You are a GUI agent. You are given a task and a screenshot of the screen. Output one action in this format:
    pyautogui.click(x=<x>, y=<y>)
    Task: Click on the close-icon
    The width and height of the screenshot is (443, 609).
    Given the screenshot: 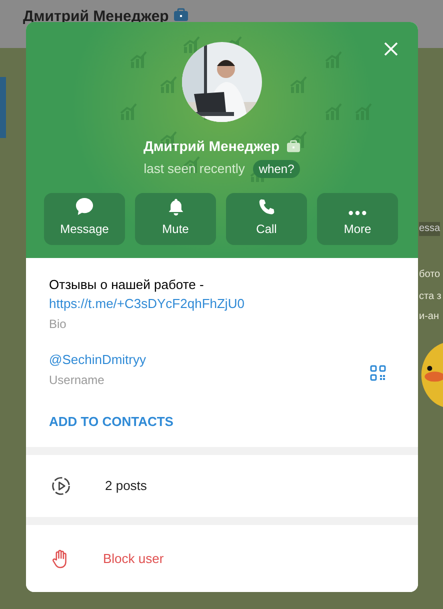 What is the action you would take?
    pyautogui.click(x=391, y=49)
    